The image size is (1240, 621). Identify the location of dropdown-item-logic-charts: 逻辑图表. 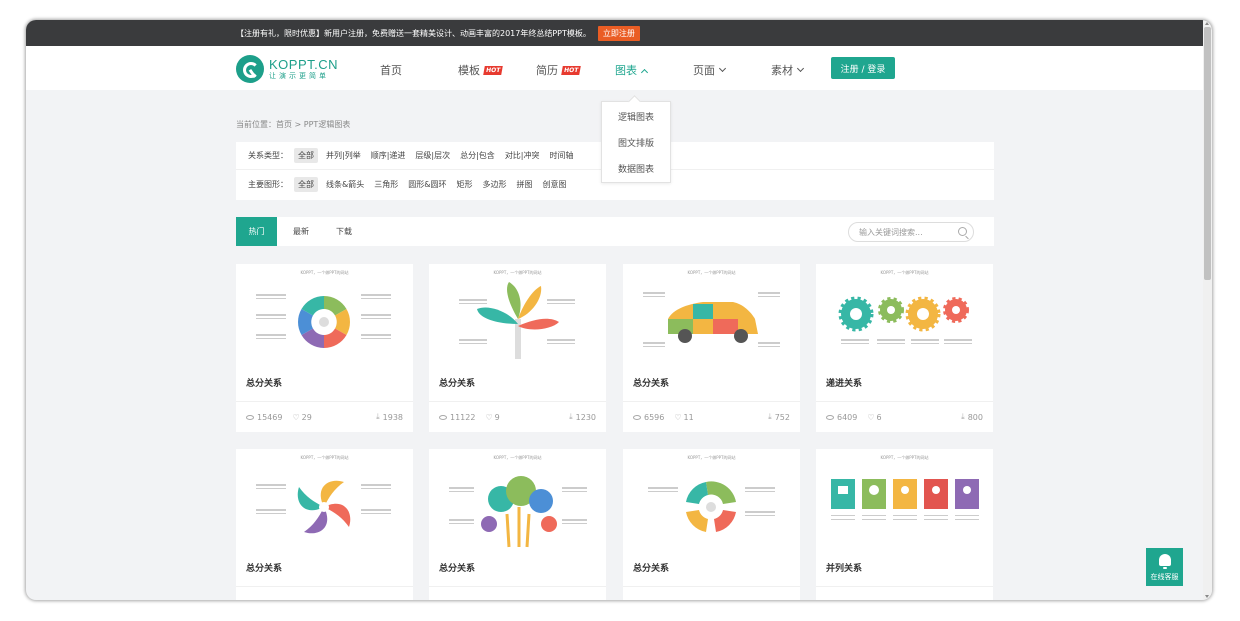
(636, 121).